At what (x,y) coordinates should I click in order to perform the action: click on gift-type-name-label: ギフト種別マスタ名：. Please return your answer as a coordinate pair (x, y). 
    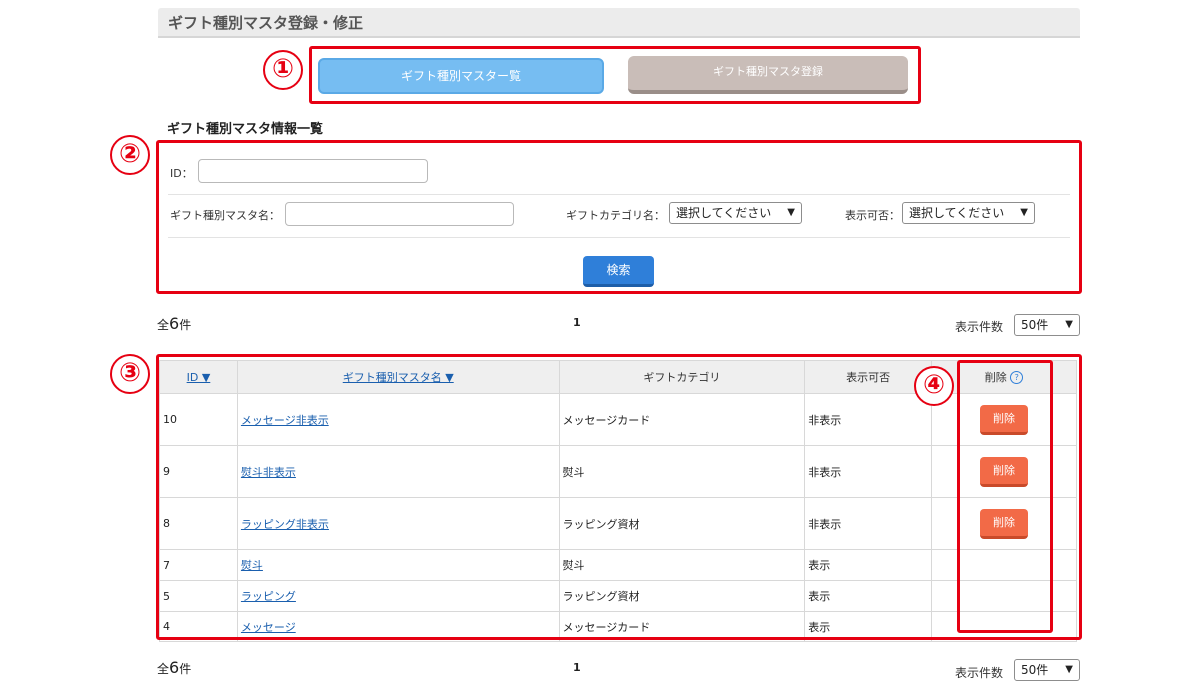
    Looking at the image, I should click on (225, 215).